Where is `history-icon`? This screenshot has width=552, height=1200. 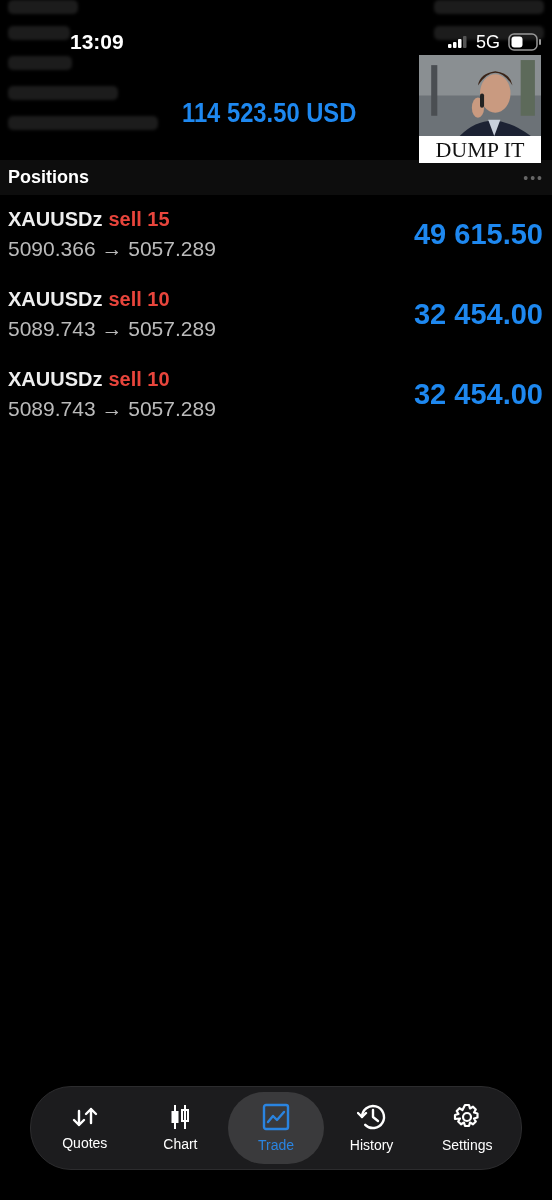
history-icon is located at coordinates (371, 1117).